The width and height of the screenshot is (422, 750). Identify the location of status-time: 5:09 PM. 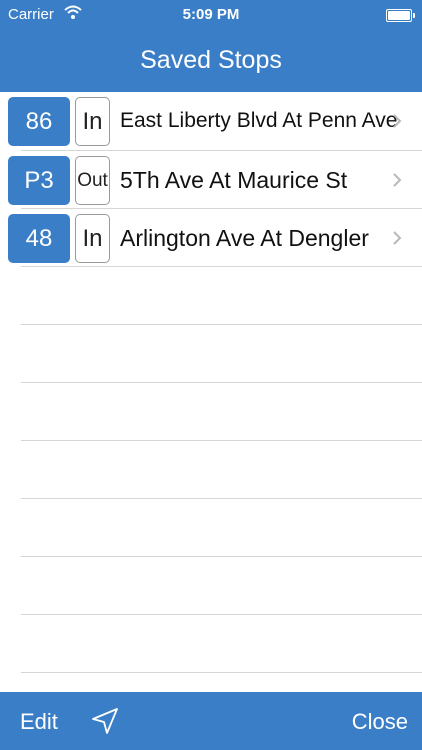
(211, 14).